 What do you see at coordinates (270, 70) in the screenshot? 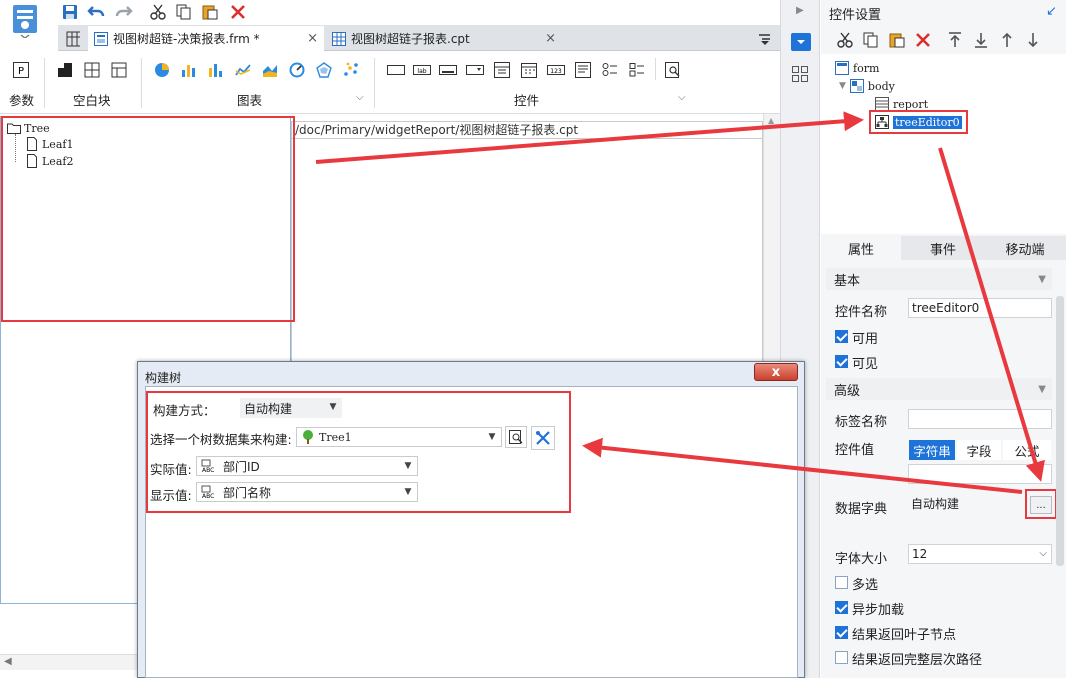
I see `area-chart-icon` at bounding box center [270, 70].